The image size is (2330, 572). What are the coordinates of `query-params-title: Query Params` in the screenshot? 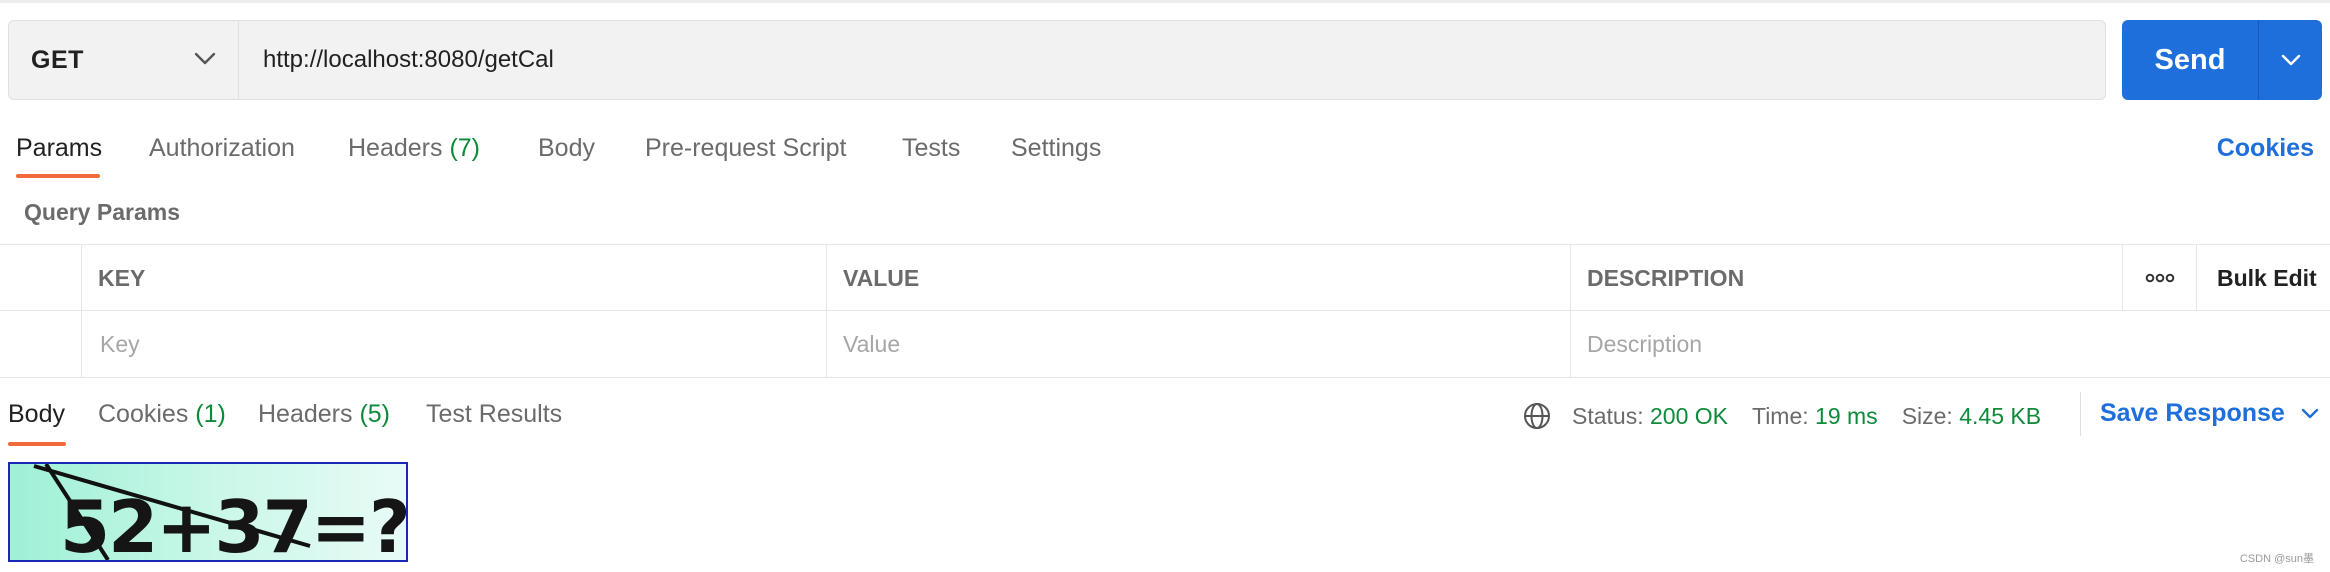 It's located at (102, 212).